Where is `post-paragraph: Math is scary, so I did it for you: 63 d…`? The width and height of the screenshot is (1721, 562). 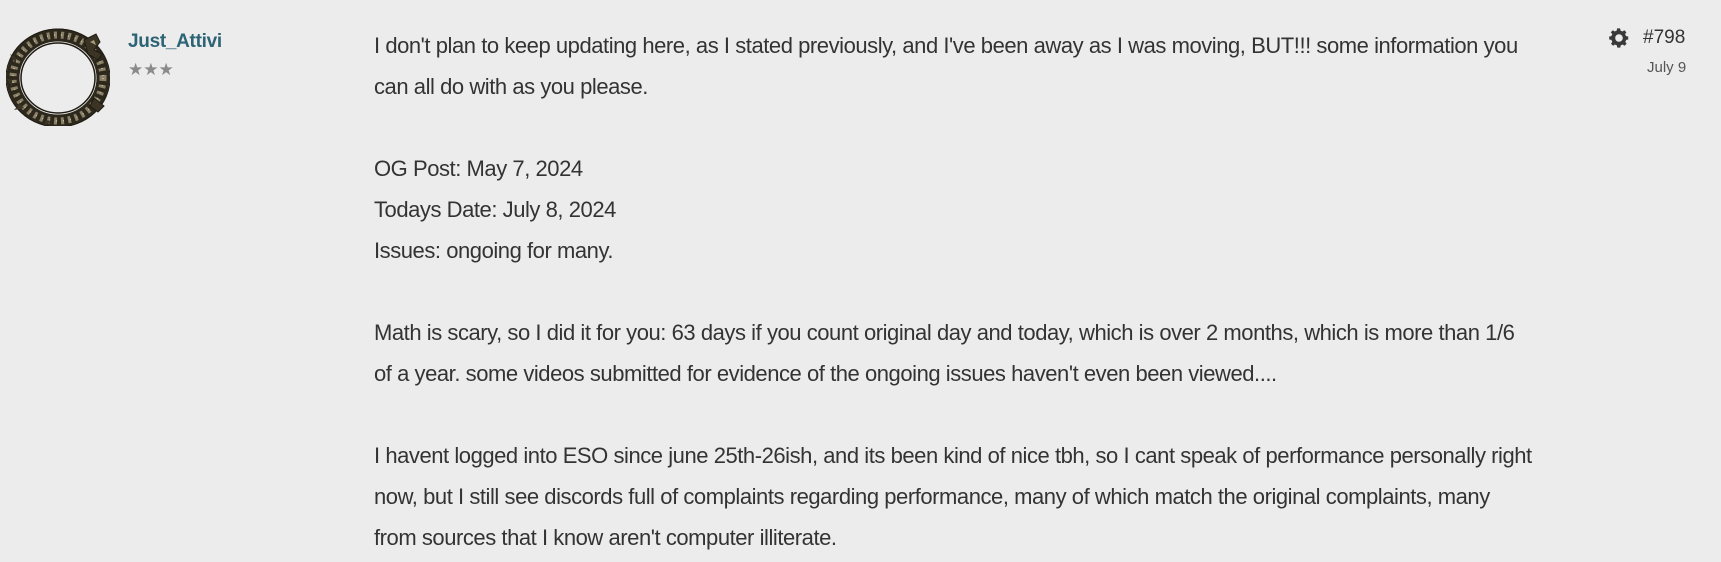 post-paragraph: Math is scary, so I did it for you: 63 d… is located at coordinates (964, 353).